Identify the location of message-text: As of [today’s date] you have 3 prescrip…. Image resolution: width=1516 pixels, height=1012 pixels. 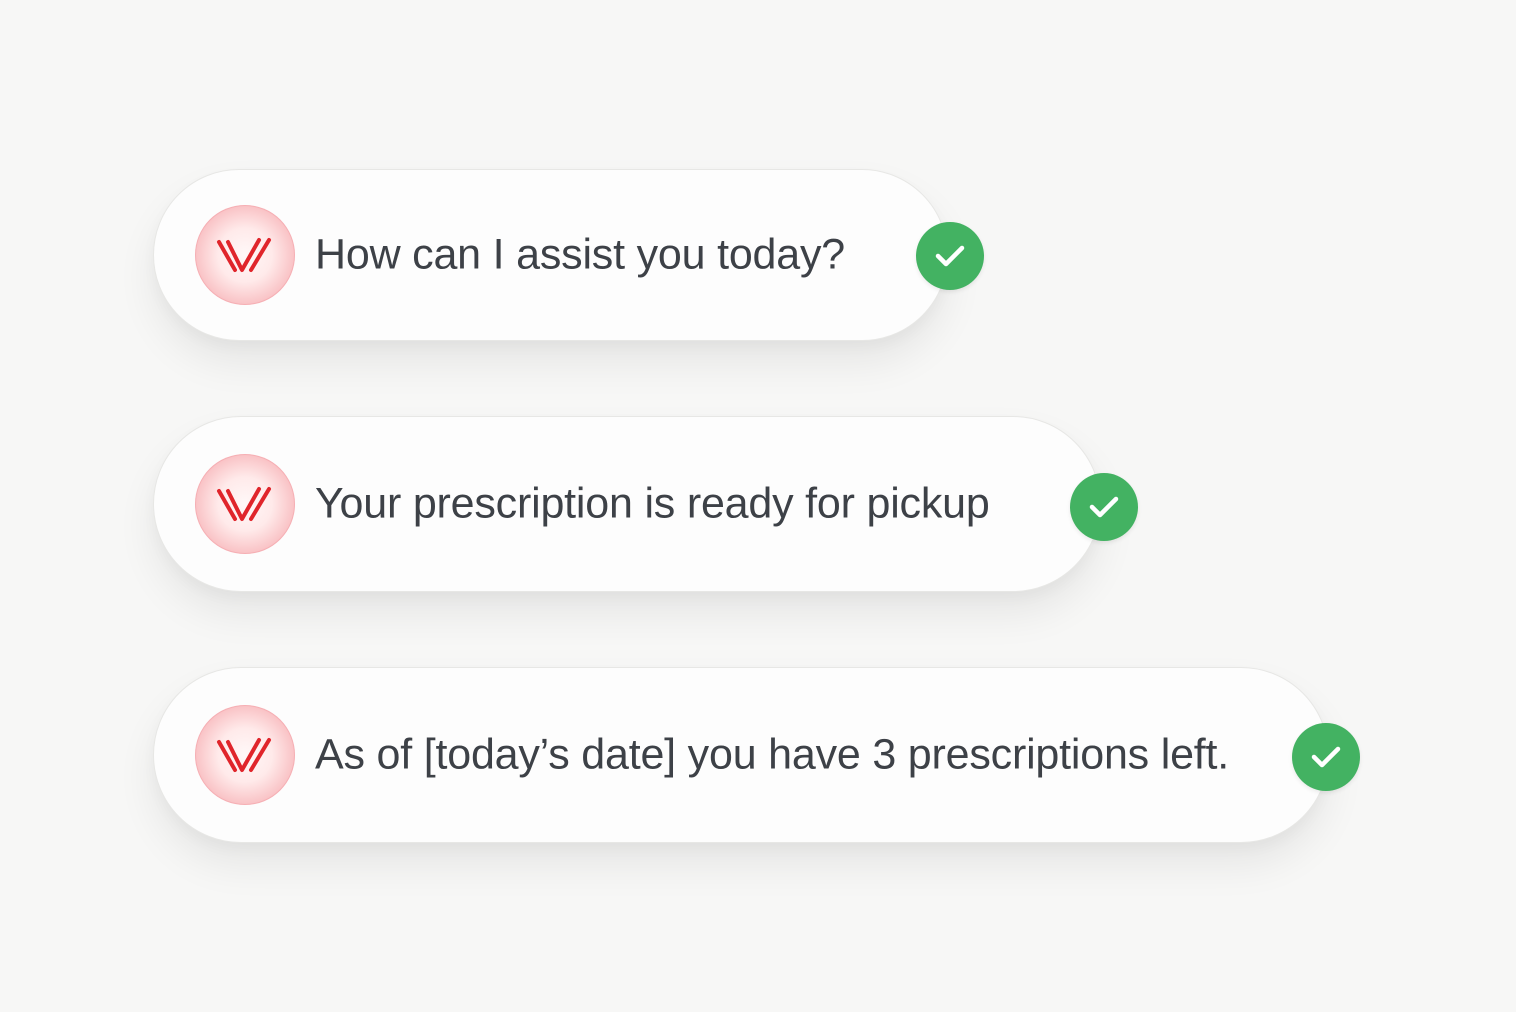
(772, 754).